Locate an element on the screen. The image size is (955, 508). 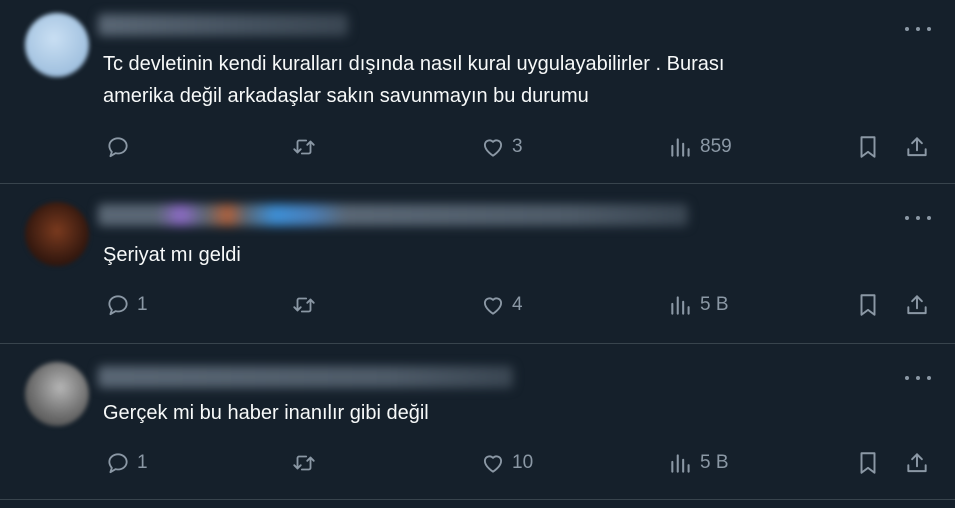
like-count: 3 is located at coordinates (517, 146).